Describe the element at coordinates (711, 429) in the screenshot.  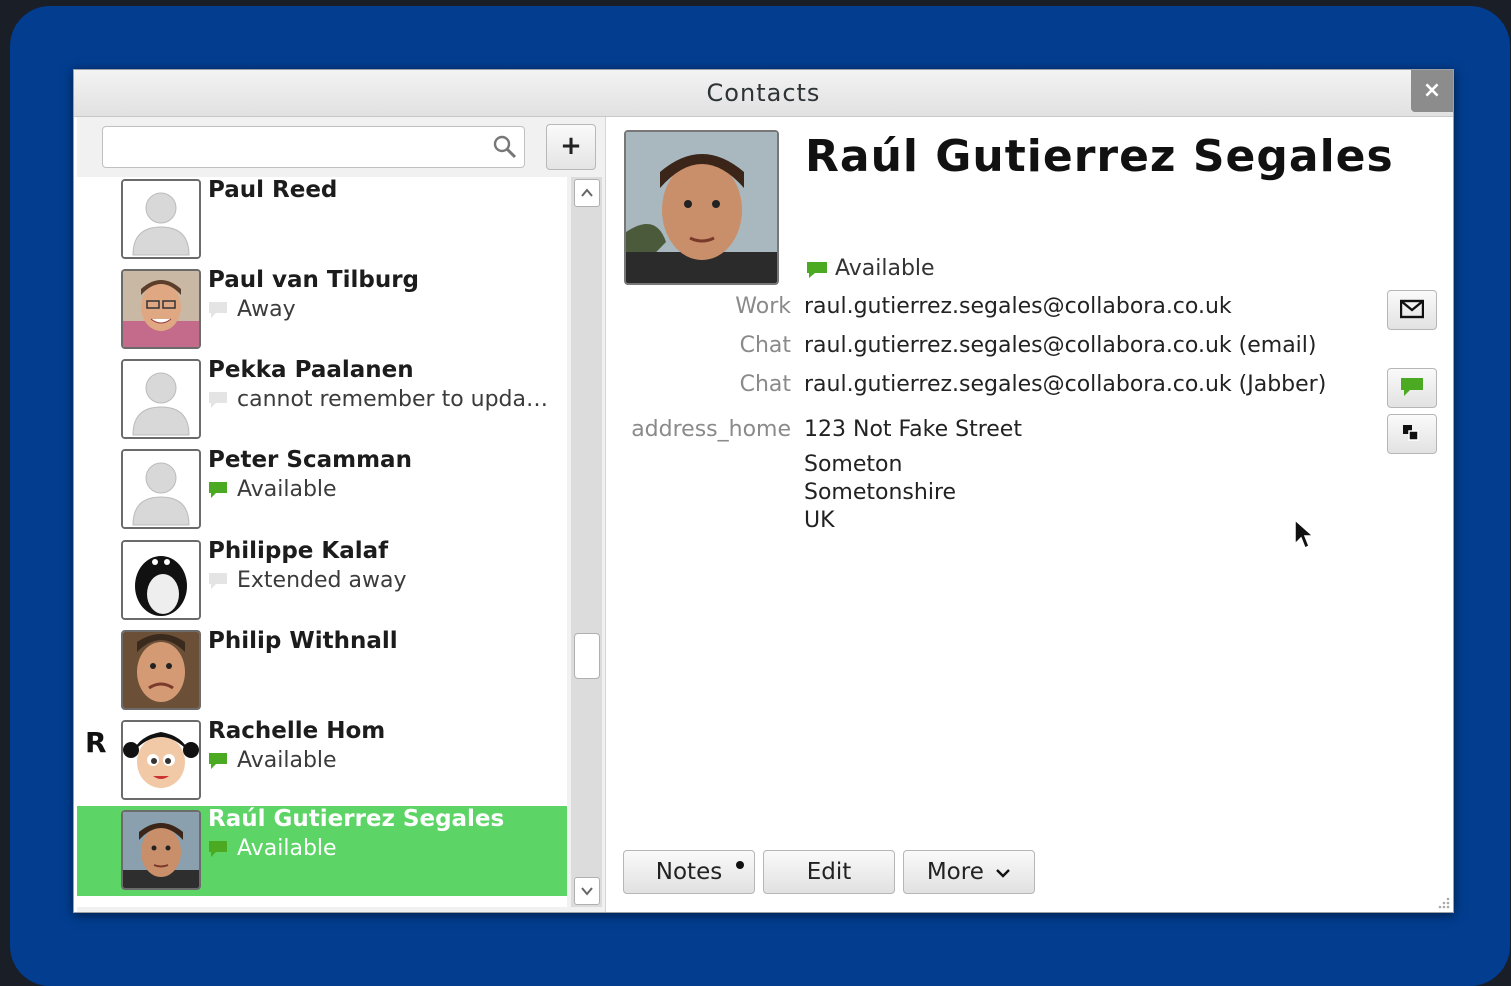
I see `field-label-address: address_home` at that location.